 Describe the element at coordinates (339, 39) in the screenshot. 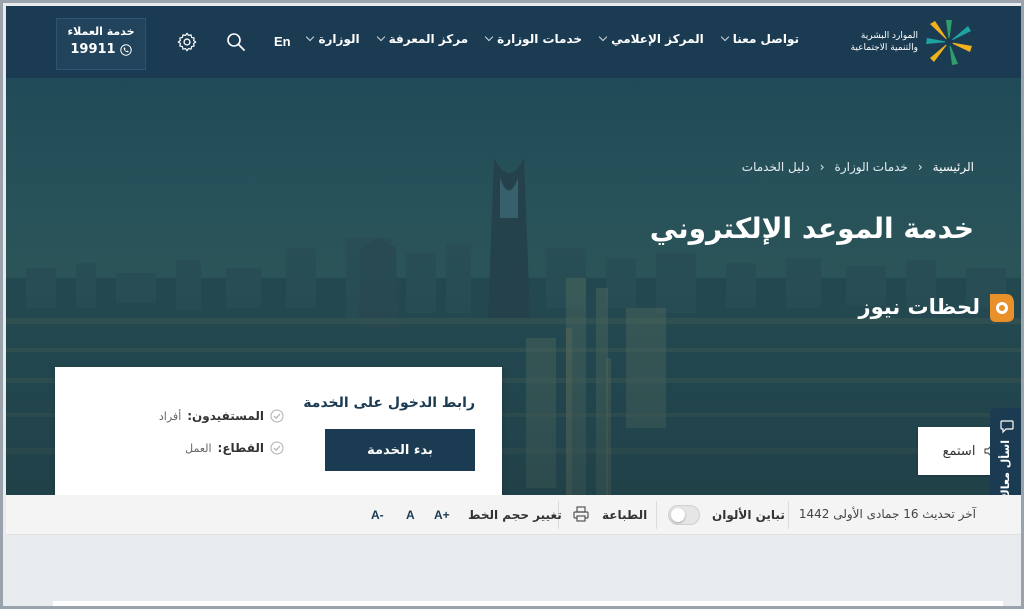

I see `nav-item-label: الوزارة` at that location.